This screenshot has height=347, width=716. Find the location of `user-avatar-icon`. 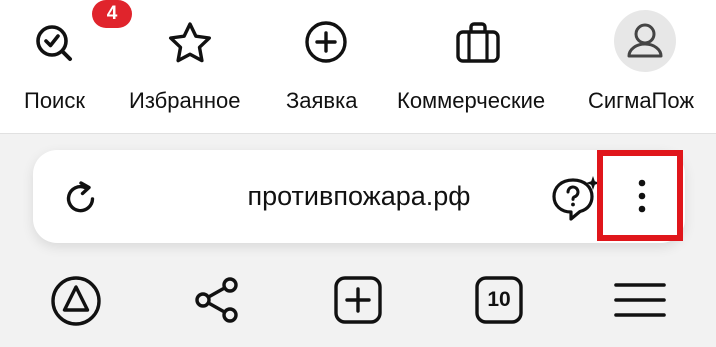

user-avatar-icon is located at coordinates (645, 41).